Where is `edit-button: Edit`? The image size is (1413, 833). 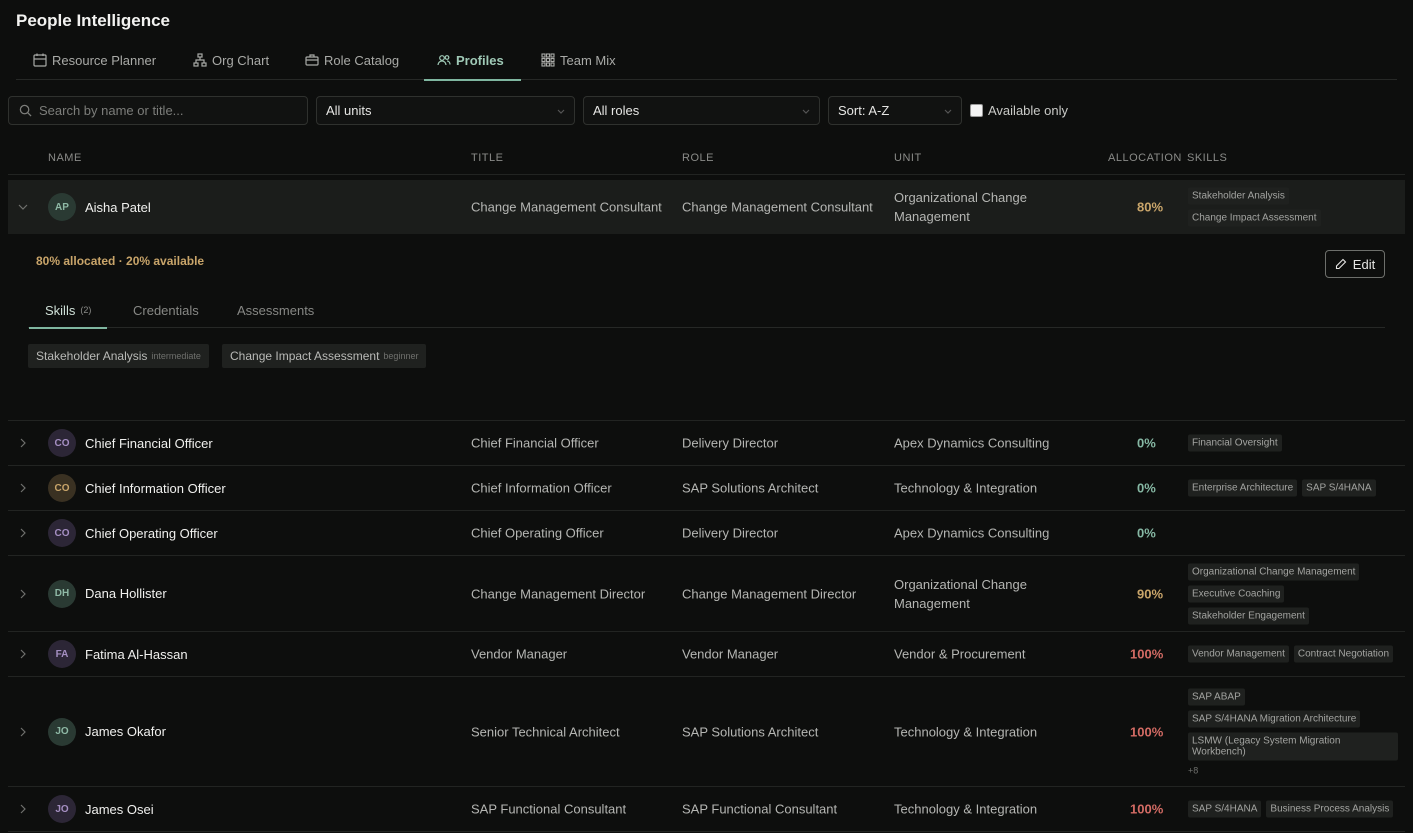
edit-button: Edit is located at coordinates (1355, 264).